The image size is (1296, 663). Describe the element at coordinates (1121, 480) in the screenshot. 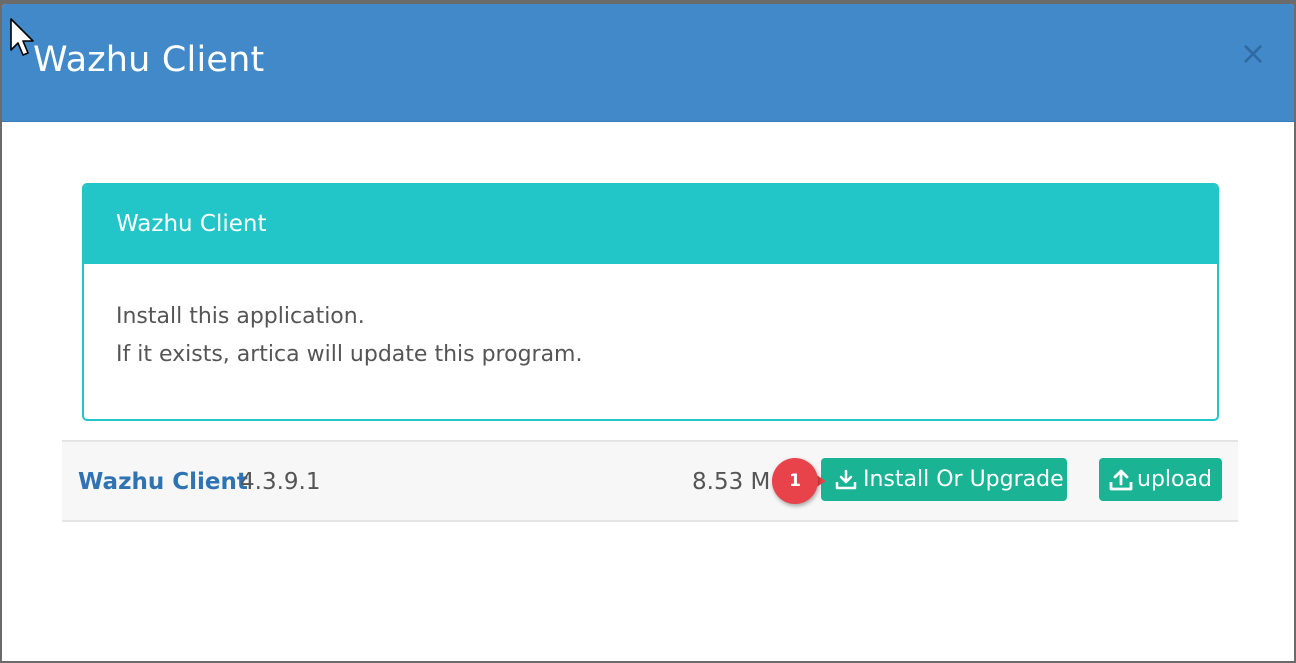

I see `upload-icon` at that location.